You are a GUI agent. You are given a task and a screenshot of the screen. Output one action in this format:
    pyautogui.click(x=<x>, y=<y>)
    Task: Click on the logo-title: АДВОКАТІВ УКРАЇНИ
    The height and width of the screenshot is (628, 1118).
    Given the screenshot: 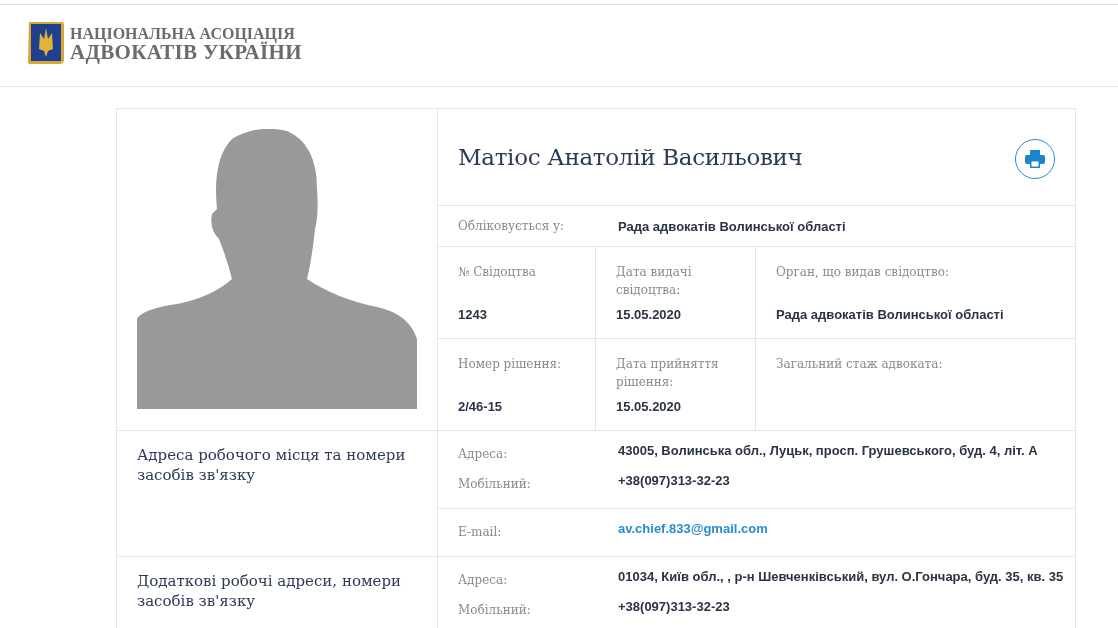 What is the action you would take?
    pyautogui.click(x=186, y=52)
    